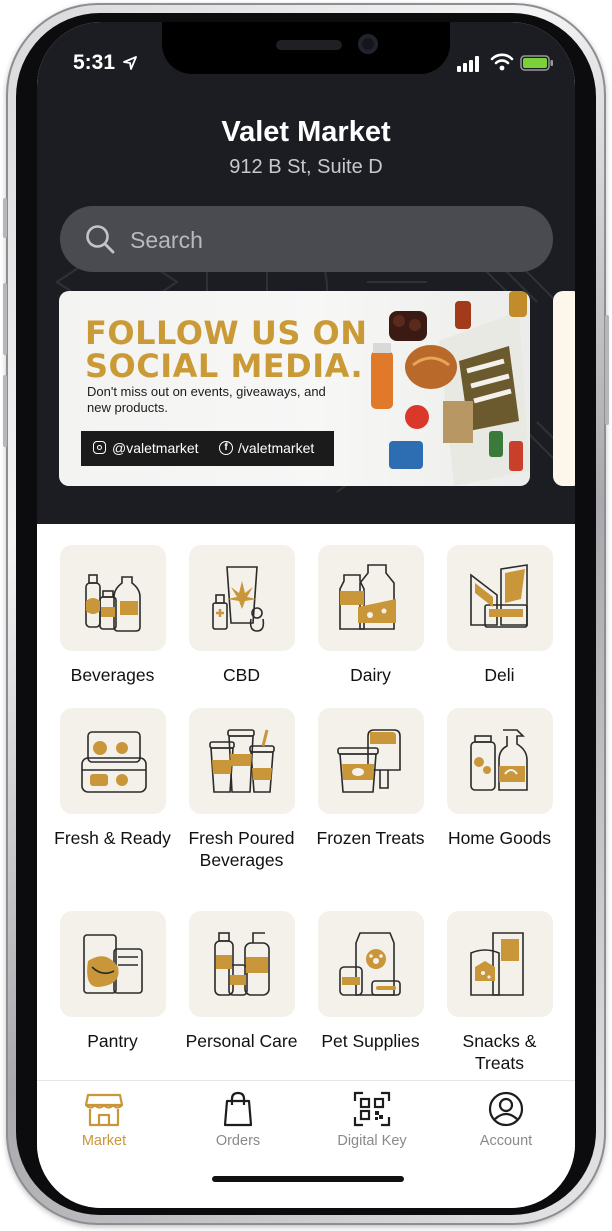 This screenshot has height=1231, width=612. Describe the element at coordinates (112, 675) in the screenshot. I see `category-label: Beverages` at that location.